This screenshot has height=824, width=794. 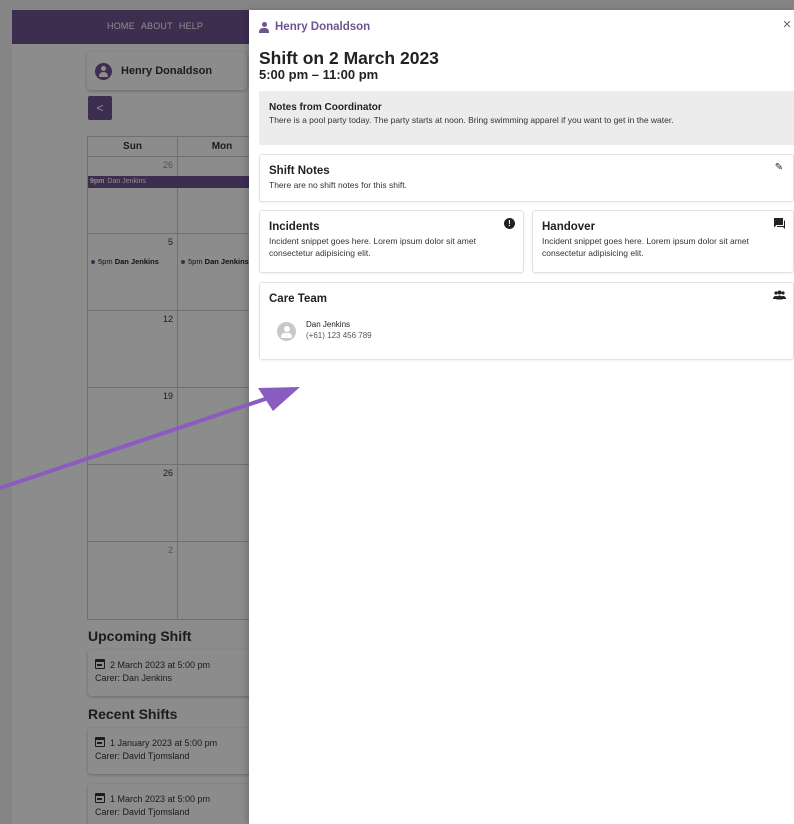 What do you see at coordinates (339, 335) in the screenshot?
I see `member-phone: (+61) 123 456 789` at bounding box center [339, 335].